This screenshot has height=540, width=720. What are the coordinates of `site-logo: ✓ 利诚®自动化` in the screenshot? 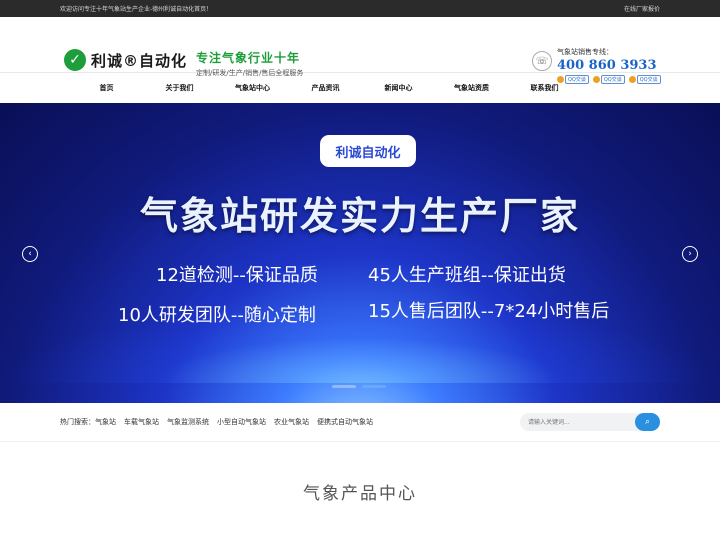 It's located at (125, 60).